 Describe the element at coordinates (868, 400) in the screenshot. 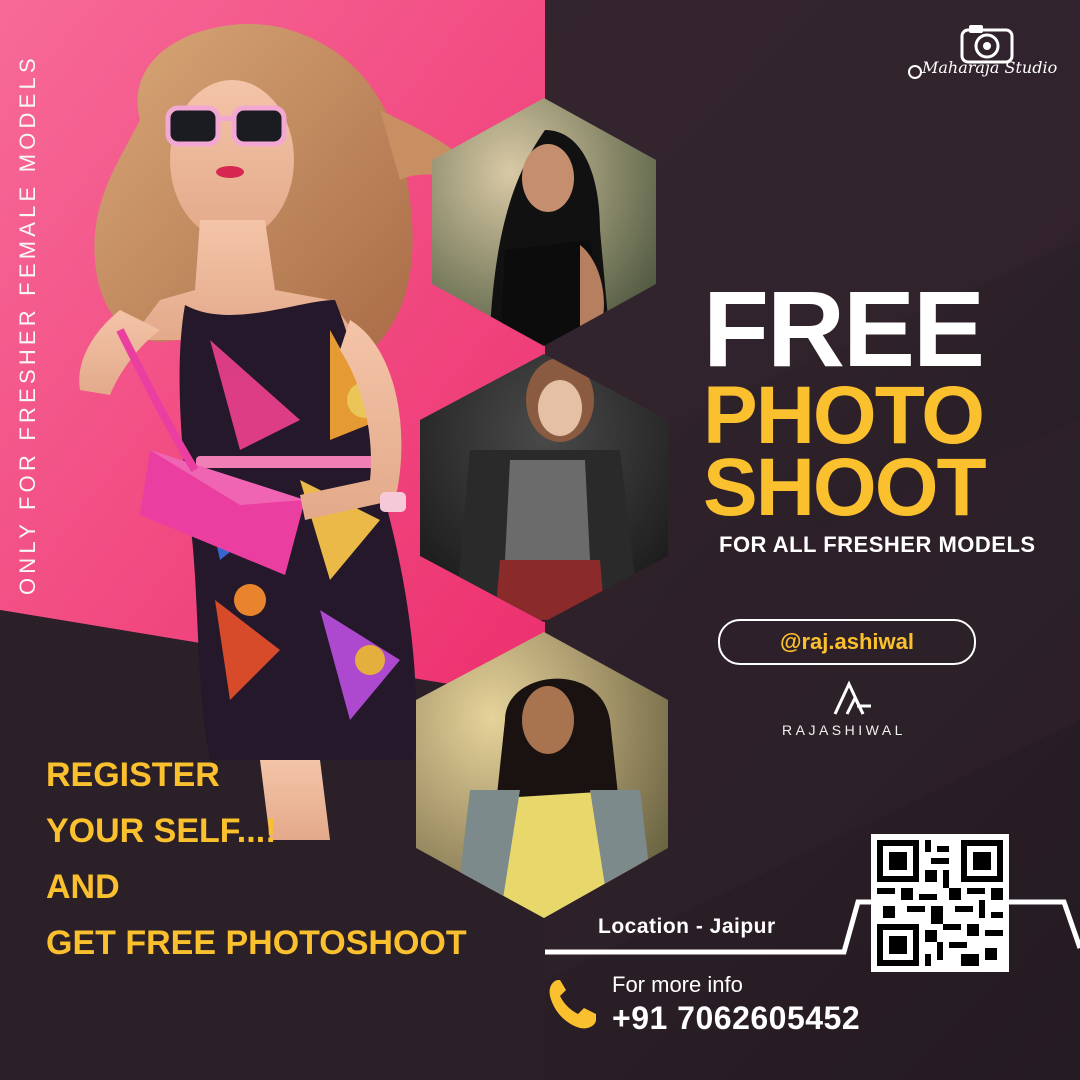

I see `headline: FREE PHOTO SHOOT` at that location.